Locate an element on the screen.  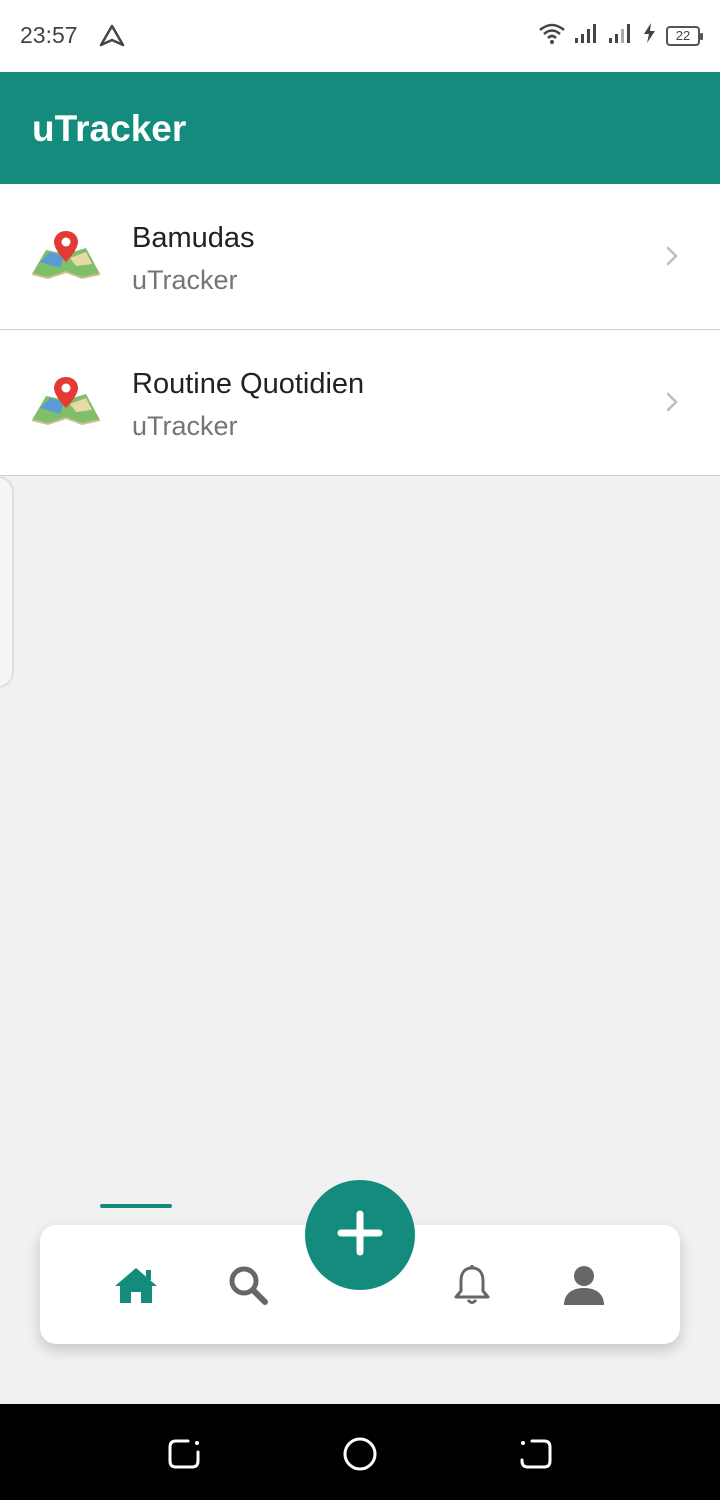
list-item: Routine Quotidien uTracker is located at coordinates (360, 403).